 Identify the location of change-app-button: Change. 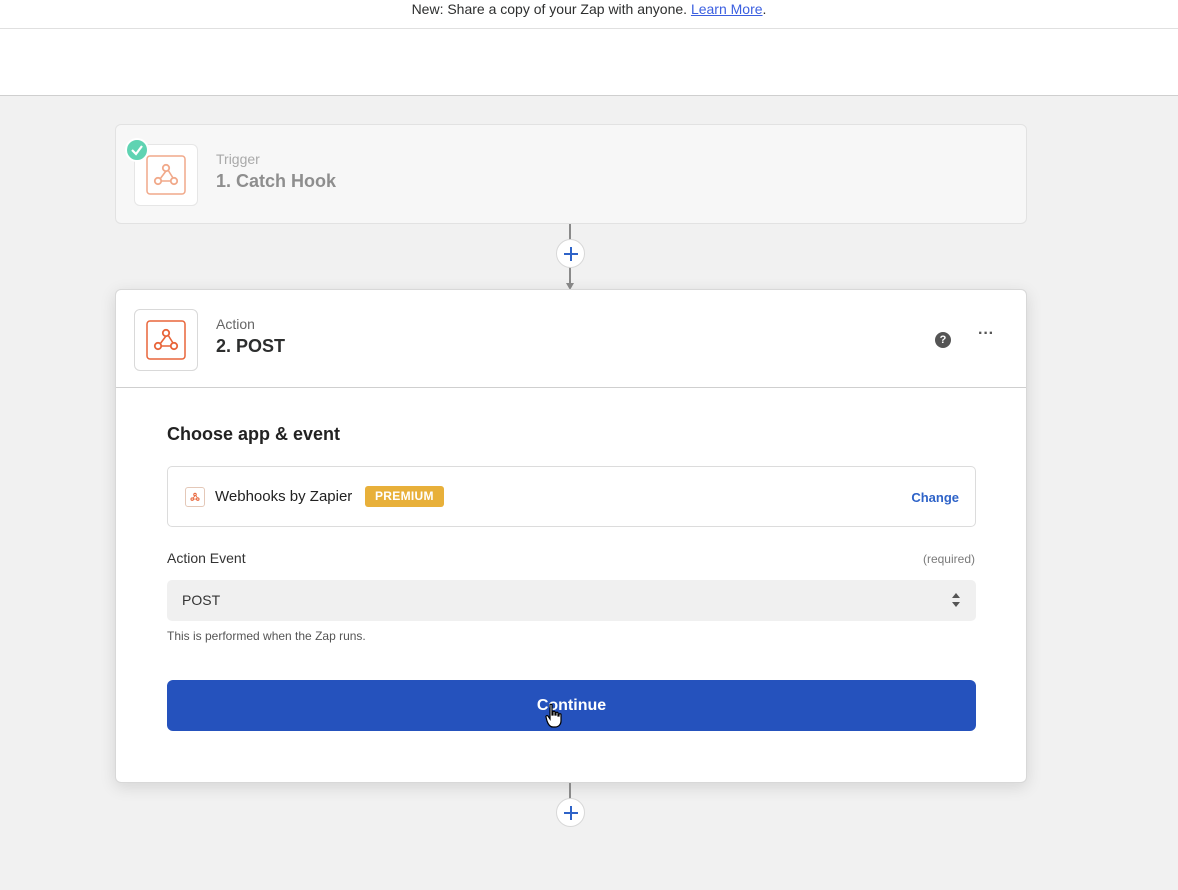
(935, 497).